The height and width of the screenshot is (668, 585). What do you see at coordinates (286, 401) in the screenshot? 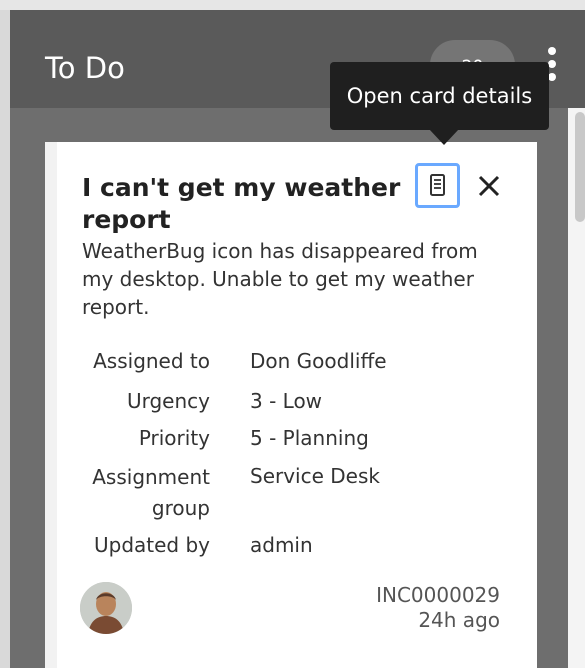
I see `field-value-urgency: 3 - Low` at bounding box center [286, 401].